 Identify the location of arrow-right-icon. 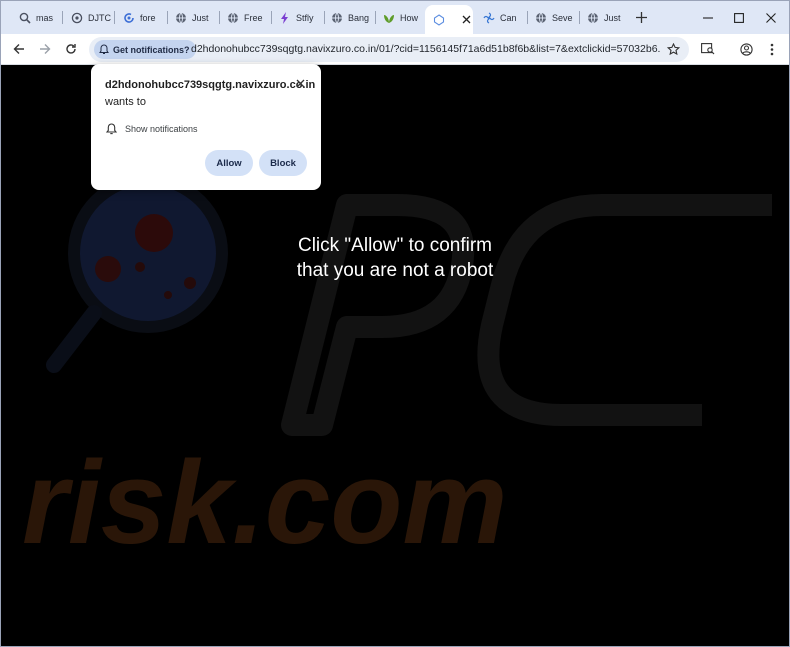
(45, 49).